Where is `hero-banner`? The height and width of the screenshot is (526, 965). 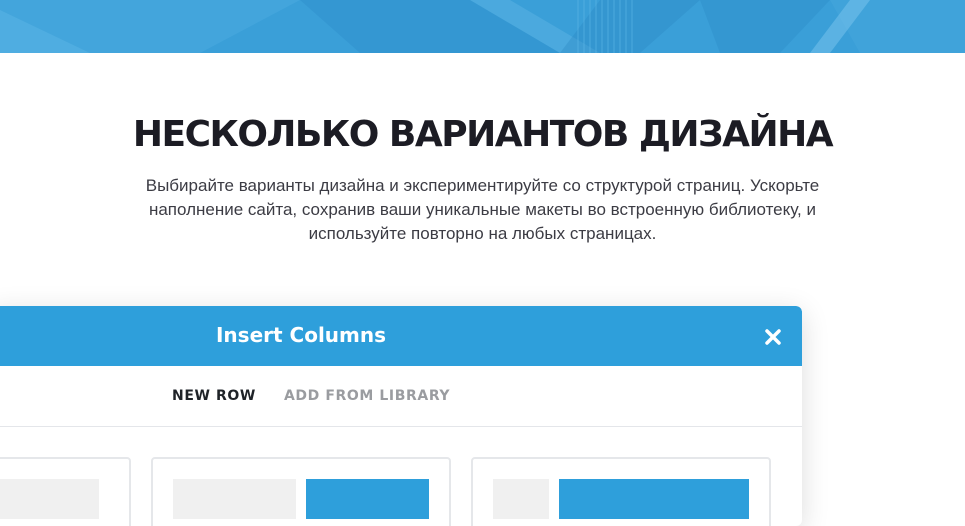
hero-banner is located at coordinates (482, 26).